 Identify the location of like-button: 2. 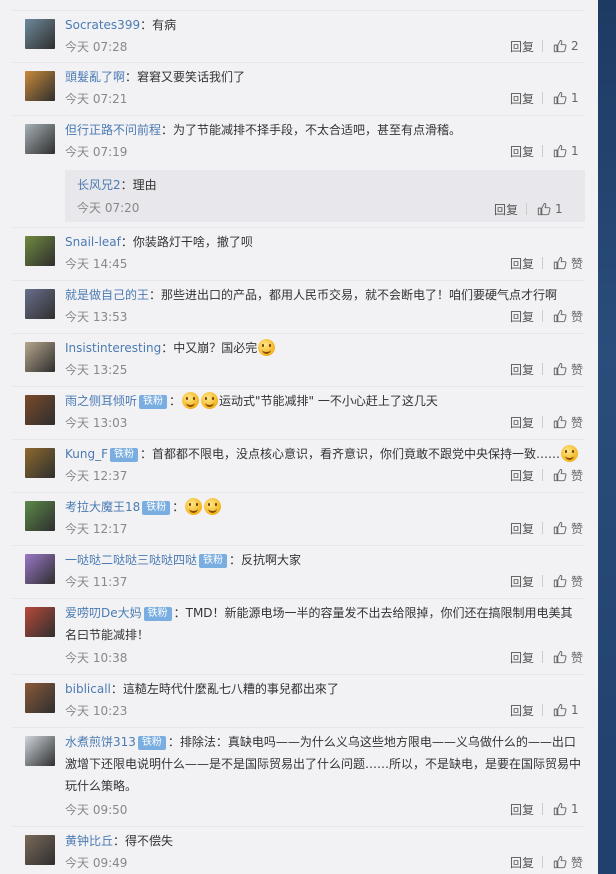
(569, 46).